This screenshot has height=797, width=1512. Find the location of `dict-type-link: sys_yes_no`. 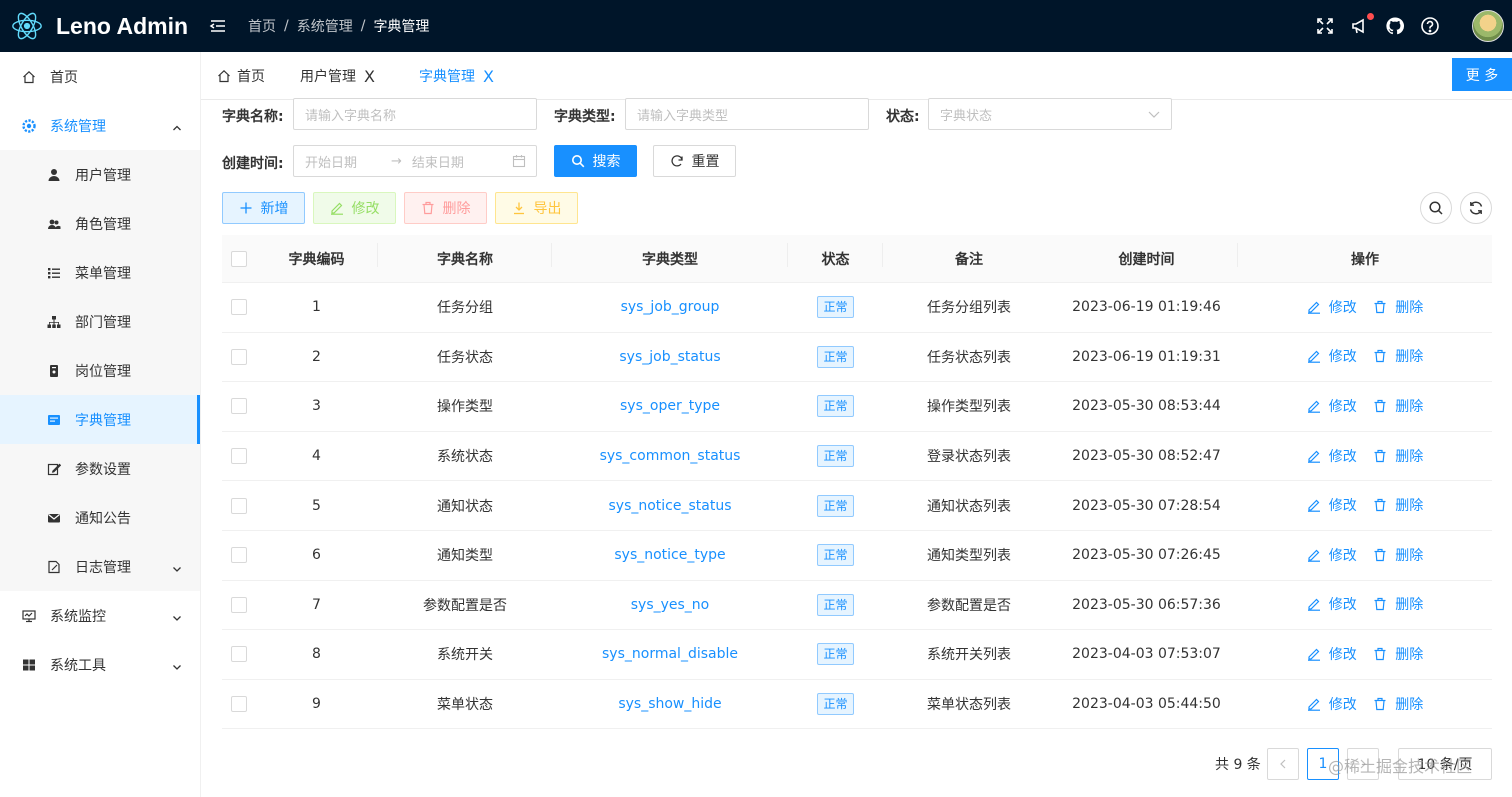

dict-type-link: sys_yes_no is located at coordinates (670, 605).